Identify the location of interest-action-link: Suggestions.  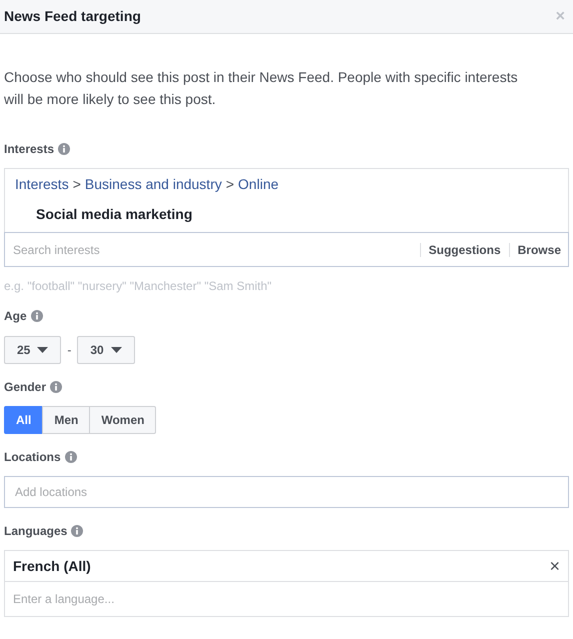
(464, 249).